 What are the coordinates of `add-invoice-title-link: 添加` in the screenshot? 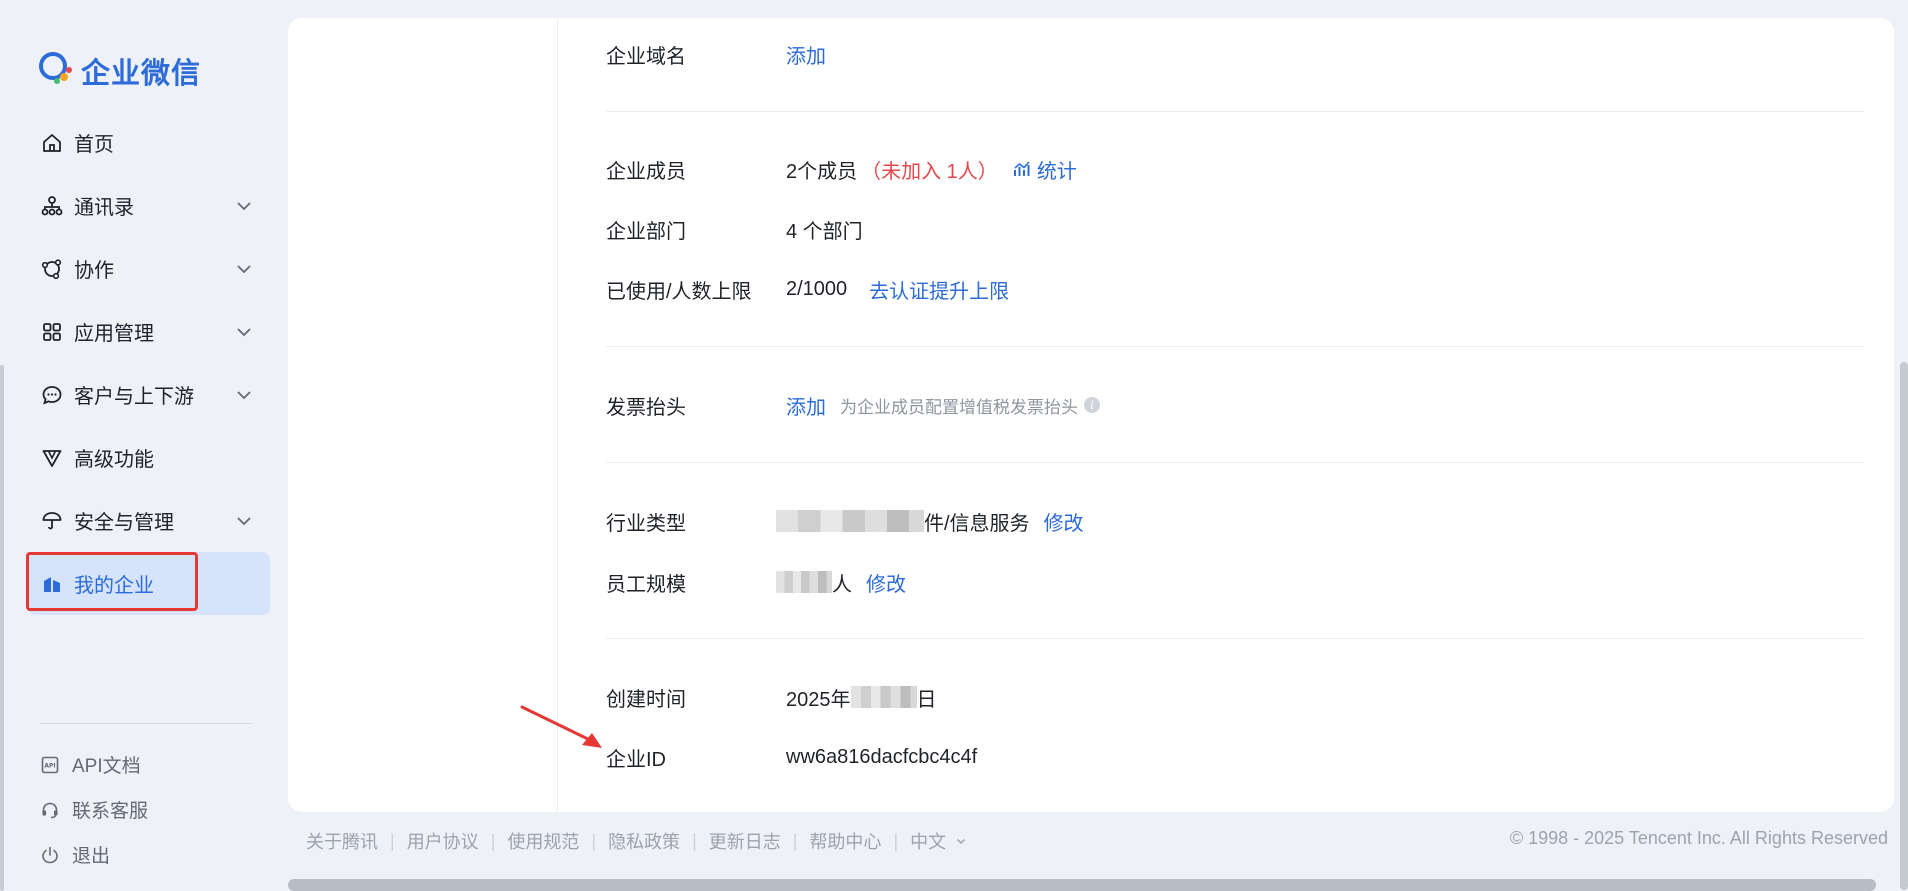 It's located at (806, 405).